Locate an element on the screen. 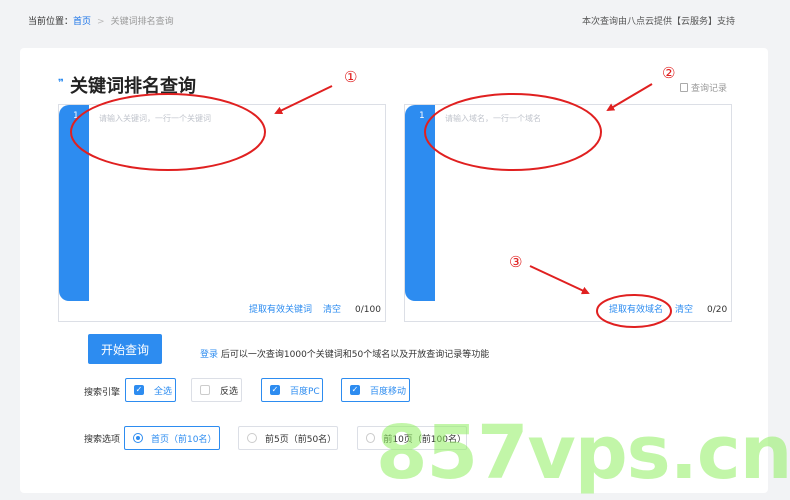 The height and width of the screenshot is (500, 790). breadcrumb-prefix: 当前位置： is located at coordinates (51, 22).